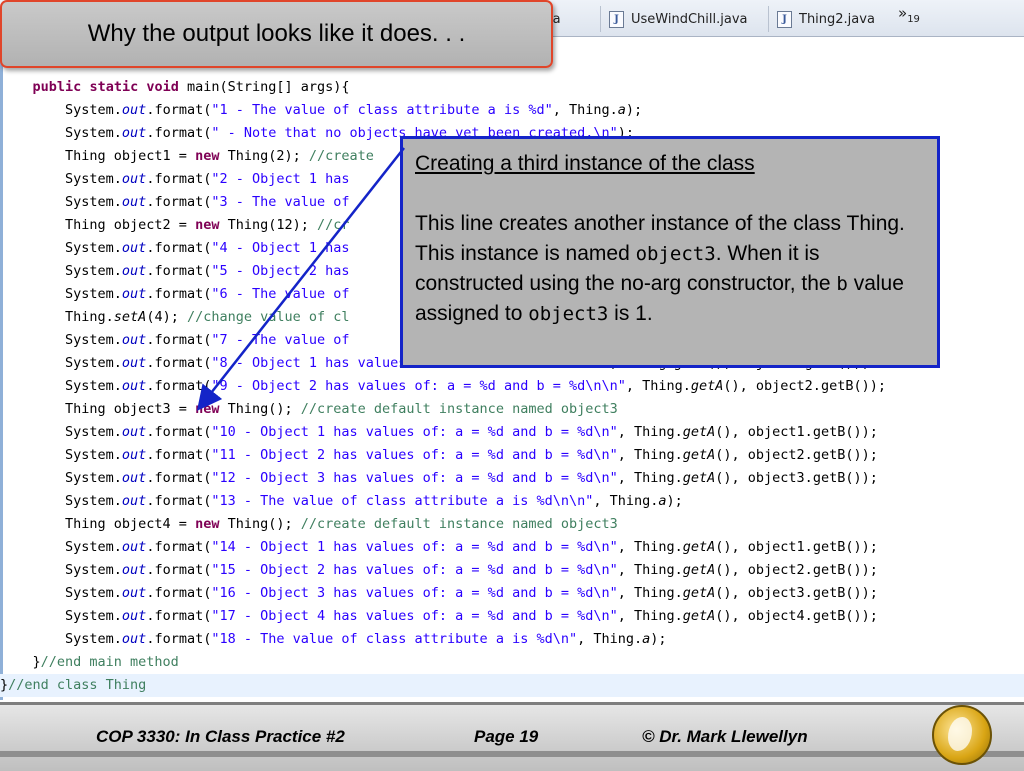 This screenshot has height=771, width=1024. Describe the element at coordinates (512, 685) in the screenshot. I see `code-line: }//end class Thing` at that location.